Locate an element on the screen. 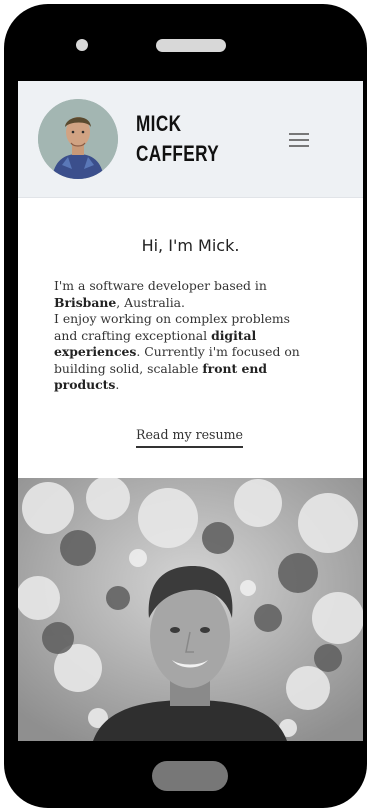 The width and height of the screenshot is (371, 812). avatar-illustration is located at coordinates (78, 139).